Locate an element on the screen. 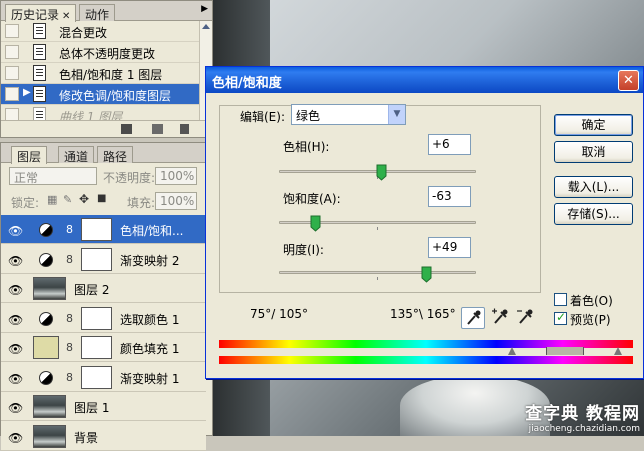  history-item-label: 修改色调/饱和度图层 is located at coordinates (115, 96).